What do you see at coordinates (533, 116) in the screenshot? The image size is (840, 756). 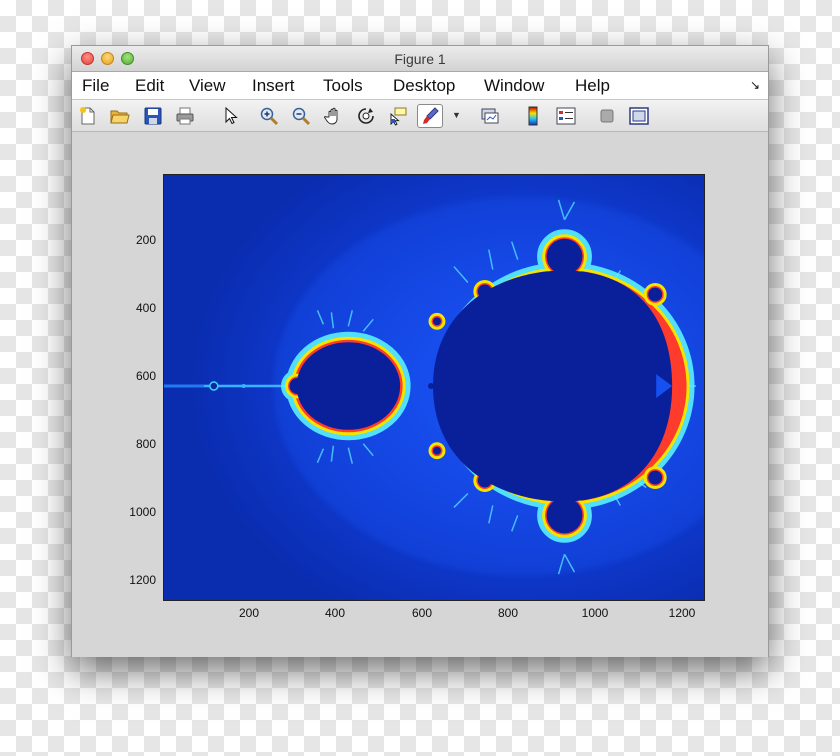 I see `colorbar-icon` at bounding box center [533, 116].